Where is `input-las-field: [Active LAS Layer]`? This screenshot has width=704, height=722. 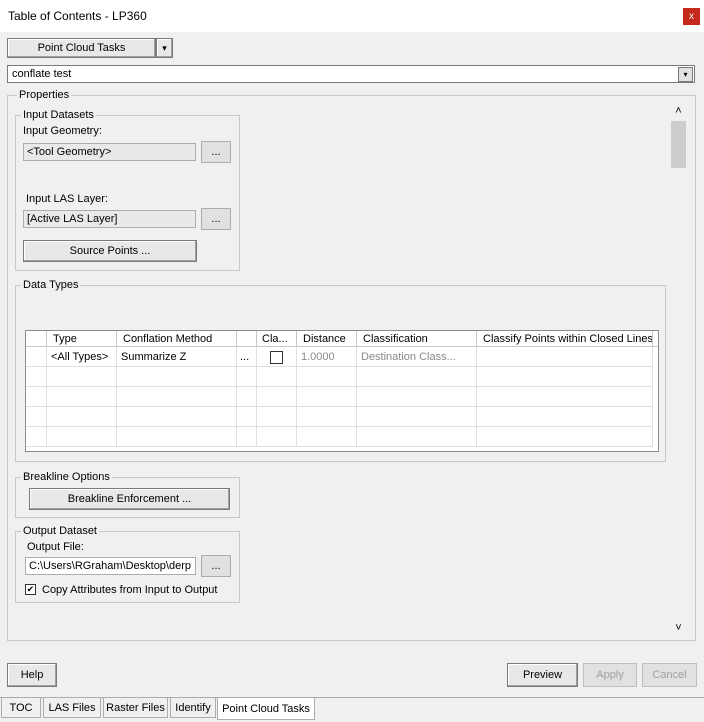 input-las-field: [Active LAS Layer] is located at coordinates (109, 219).